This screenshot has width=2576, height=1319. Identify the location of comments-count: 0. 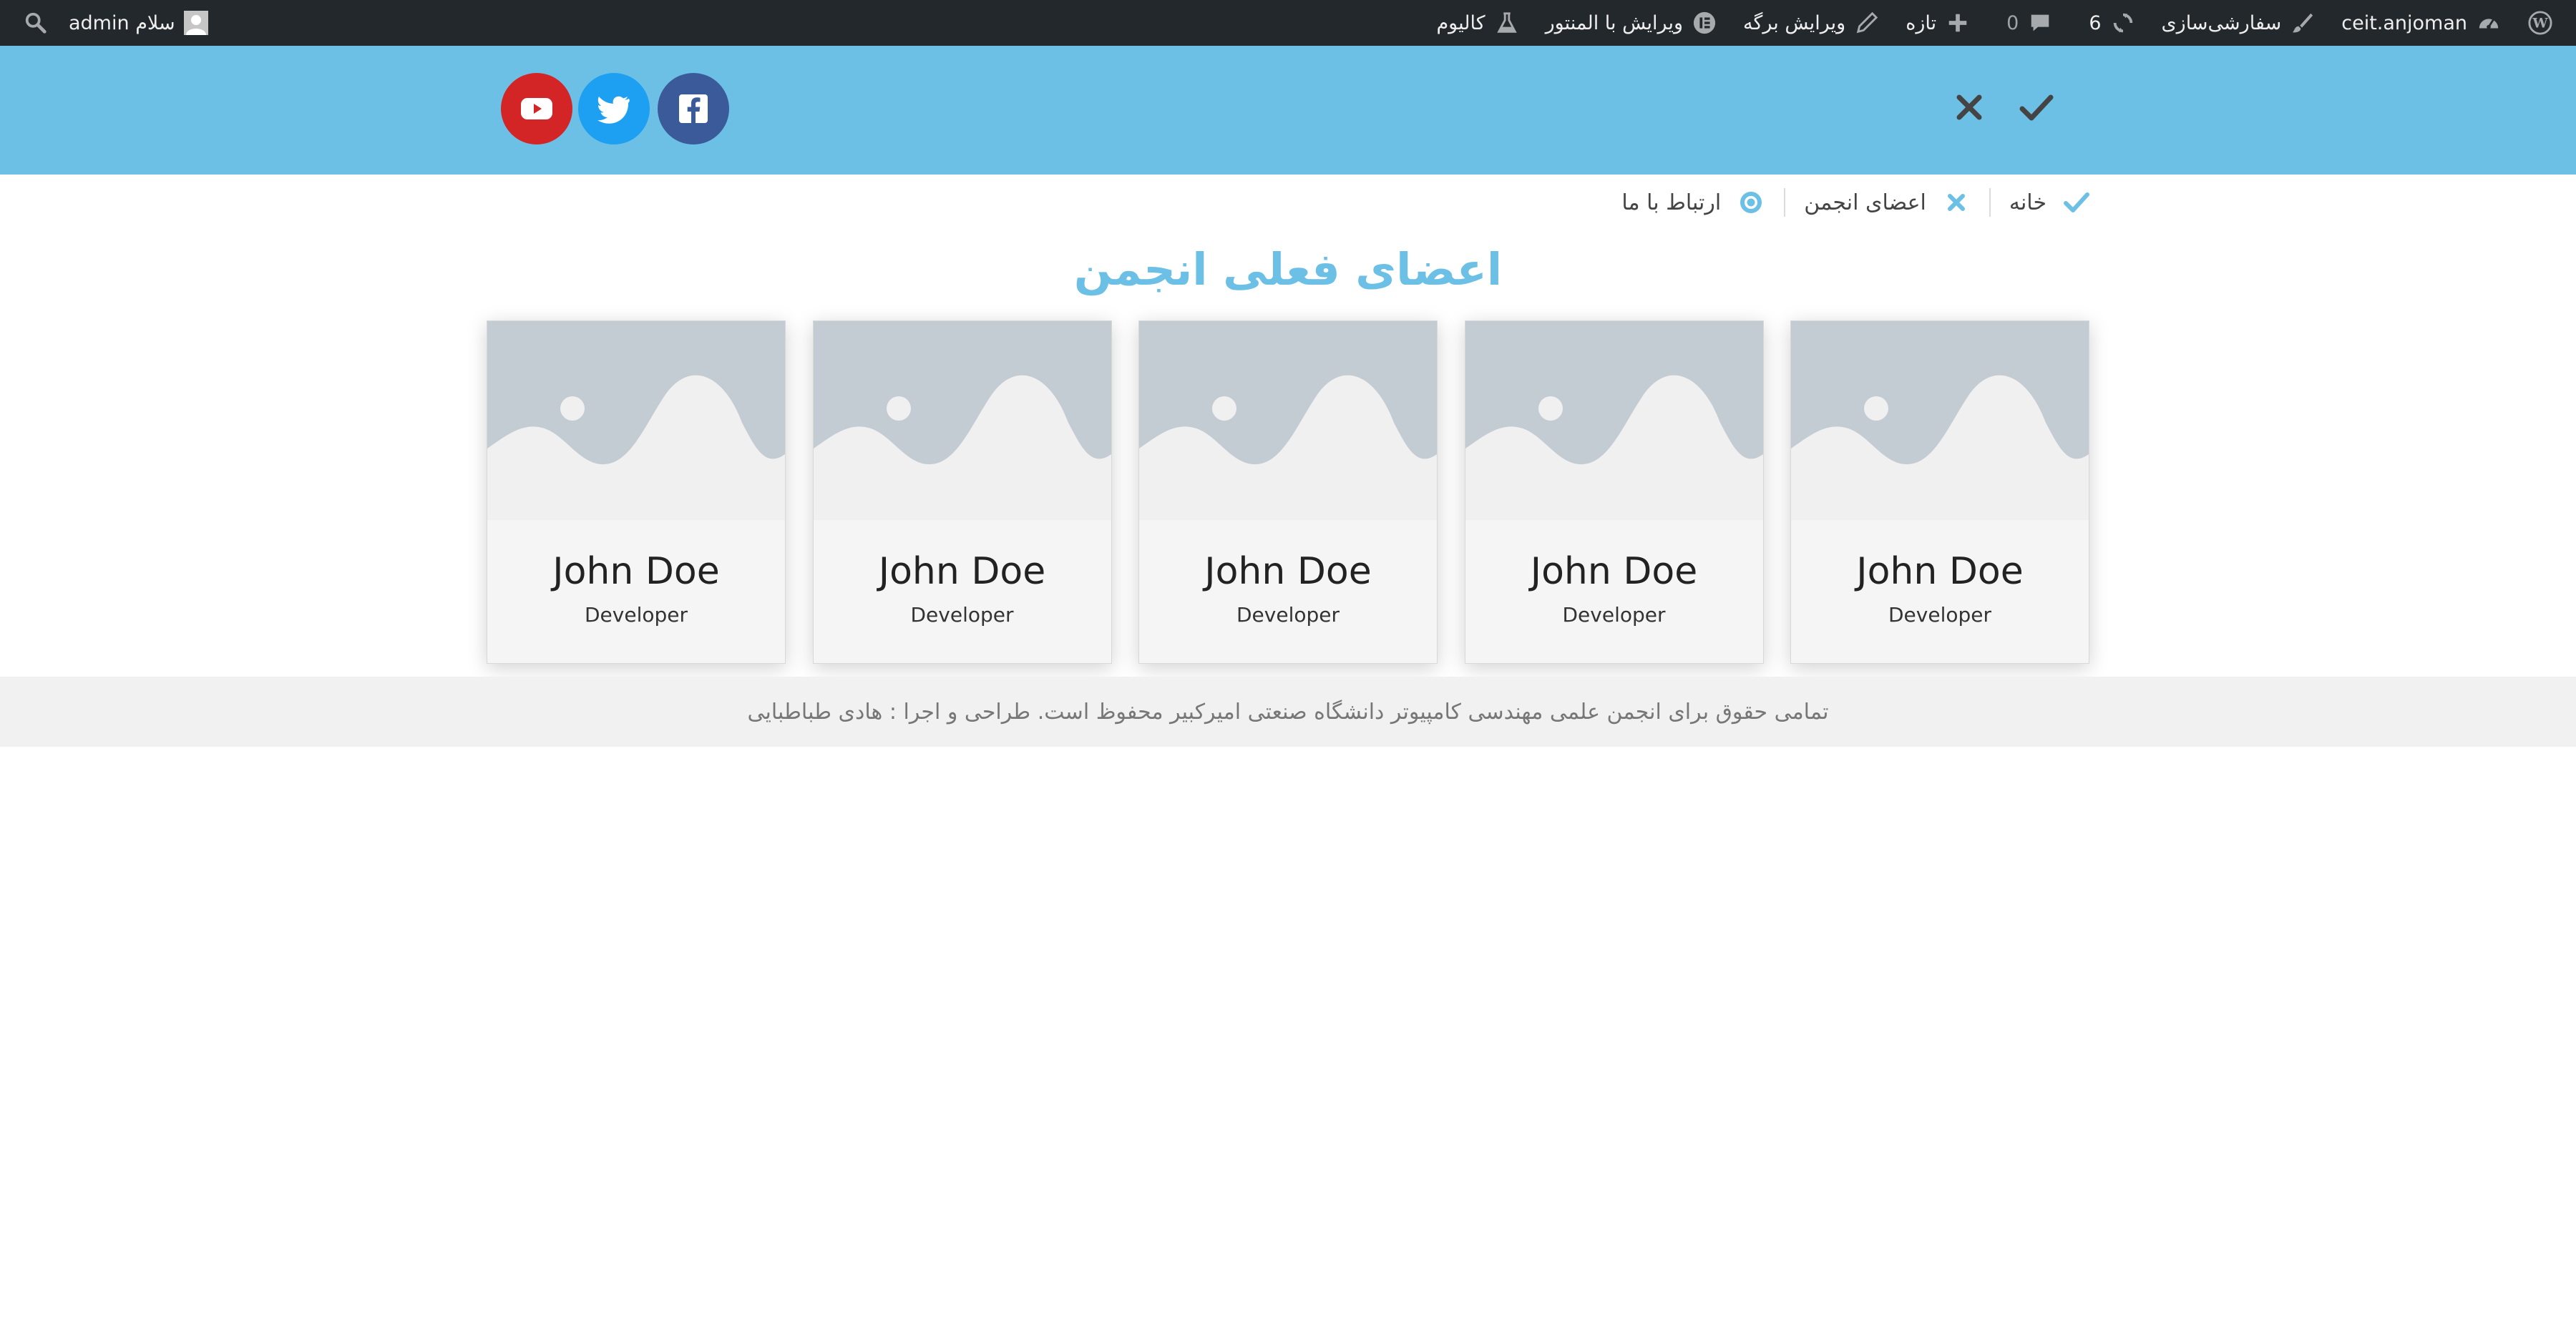
(2012, 22).